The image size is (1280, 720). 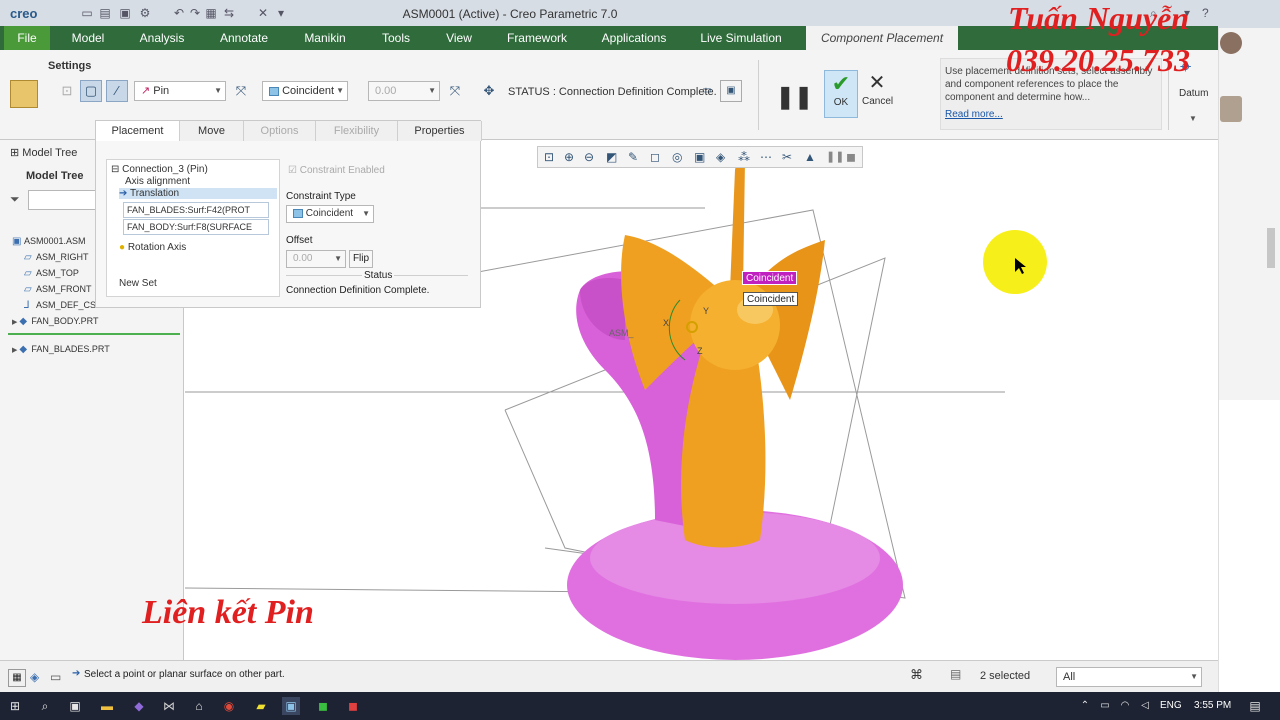 What do you see at coordinates (770, 278) in the screenshot?
I see `coincident-callout-active: Coincident` at bounding box center [770, 278].